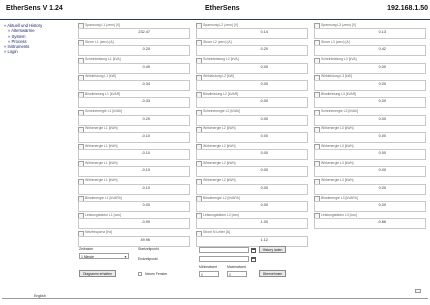 The height and width of the screenshot is (305, 430). I want to click on measurement-value: -0.00, so click(263, 101).